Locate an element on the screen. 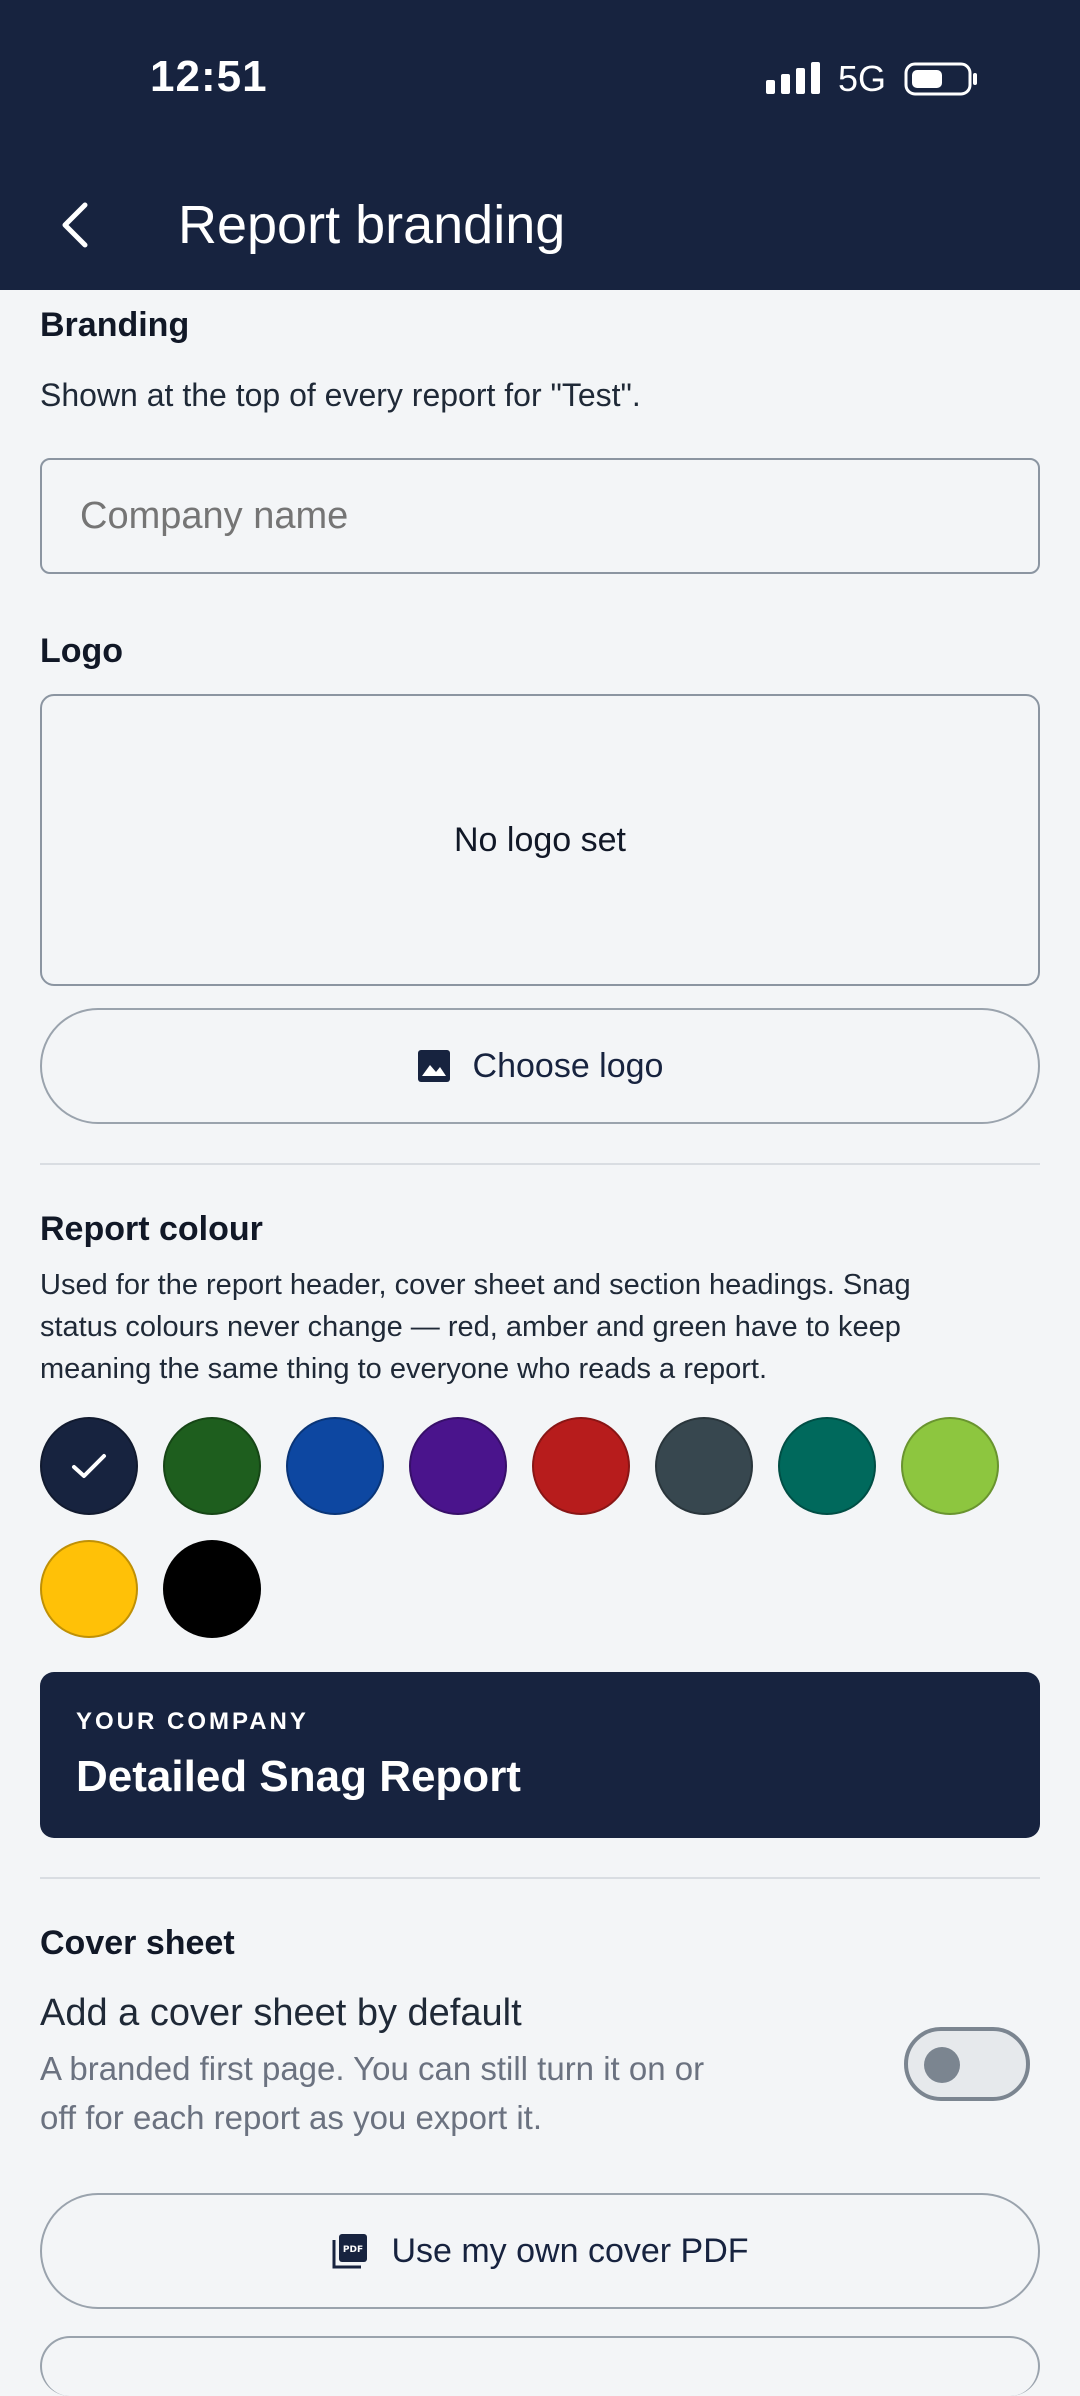 This screenshot has height=2396, width=1080. colour-swatch-black is located at coordinates (212, 1589).